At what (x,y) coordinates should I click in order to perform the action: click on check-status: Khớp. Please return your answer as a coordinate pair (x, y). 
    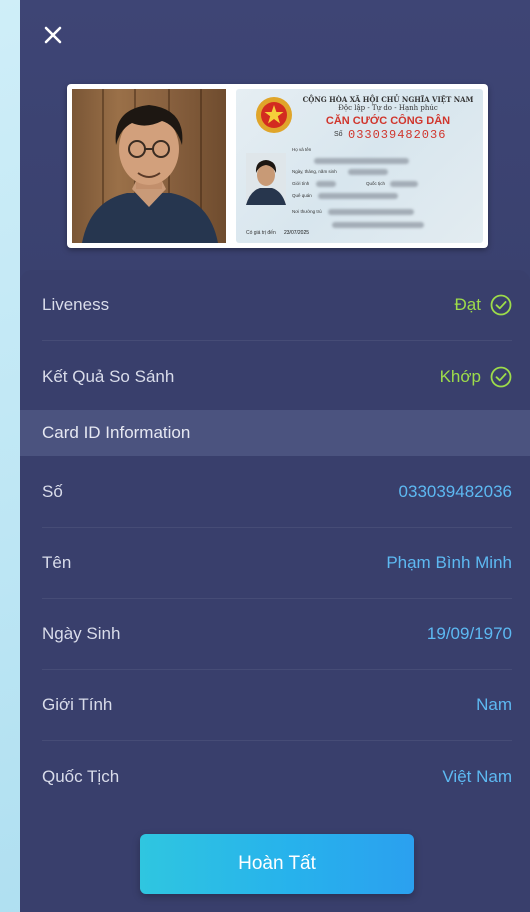
    Looking at the image, I should click on (476, 377).